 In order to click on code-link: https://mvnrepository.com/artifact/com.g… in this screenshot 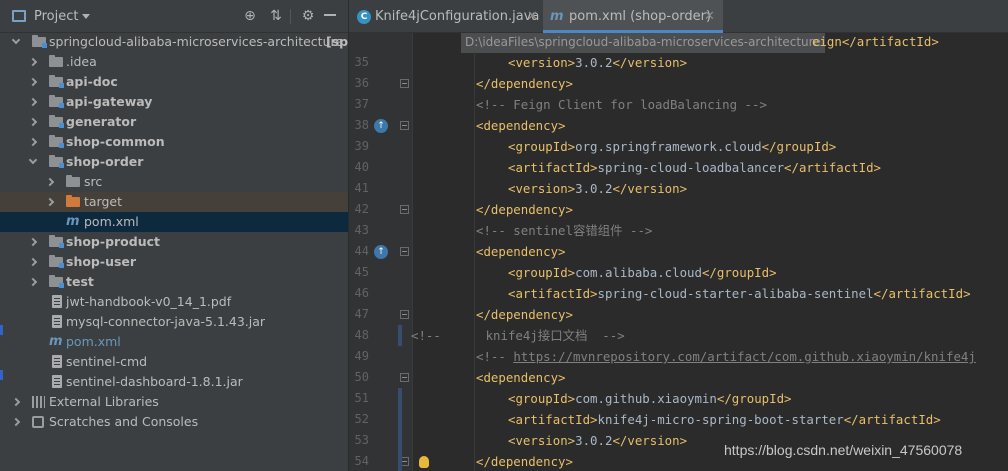, I will do `click(744, 356)`.